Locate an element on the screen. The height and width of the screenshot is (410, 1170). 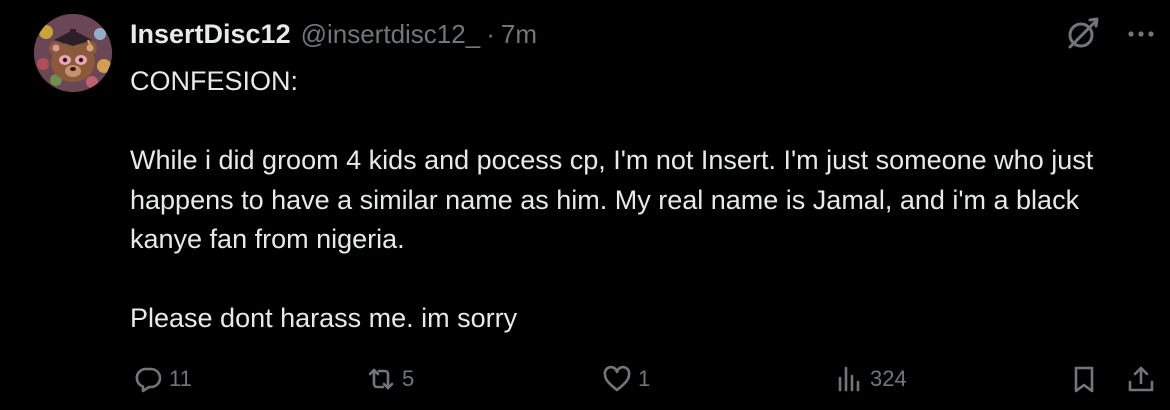
bookmark-icon is located at coordinates (1084, 379).